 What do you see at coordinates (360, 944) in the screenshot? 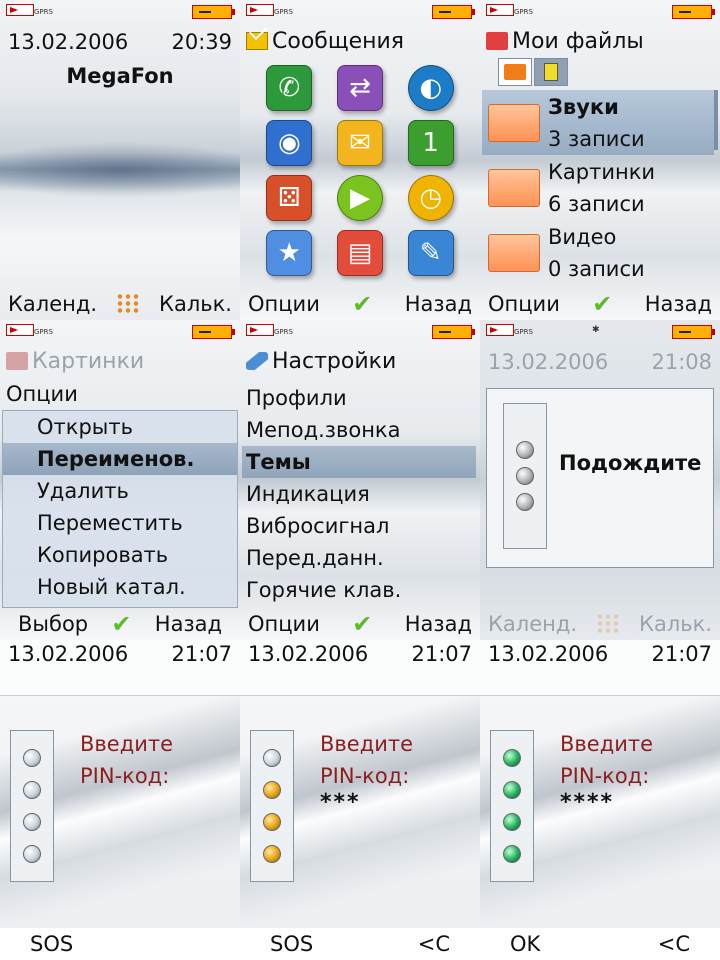
I see `soft-keys: SOS <C` at bounding box center [360, 944].